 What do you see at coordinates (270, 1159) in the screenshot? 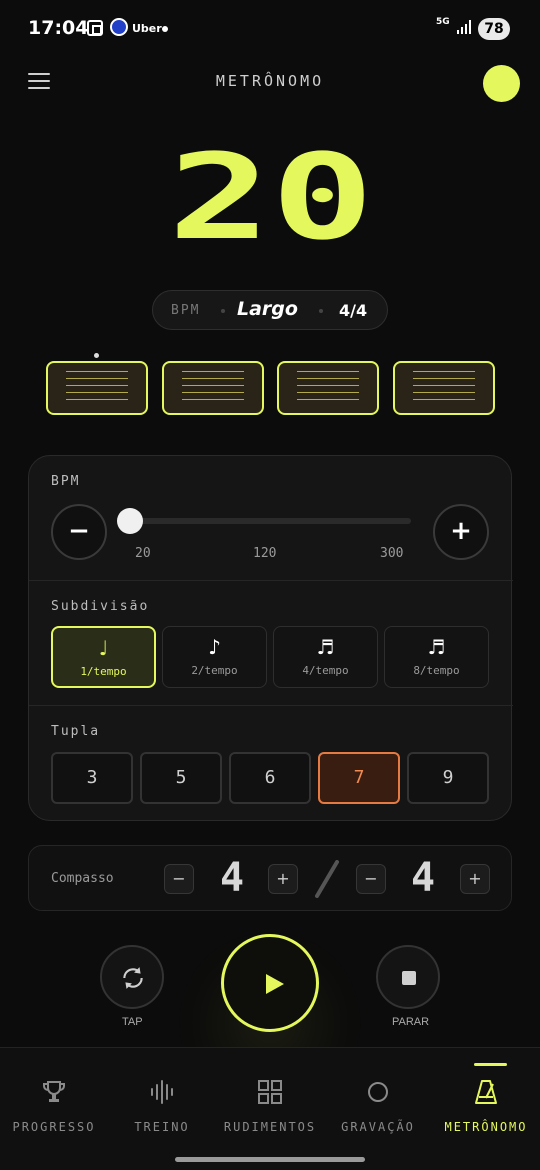
I see `home-indicator` at bounding box center [270, 1159].